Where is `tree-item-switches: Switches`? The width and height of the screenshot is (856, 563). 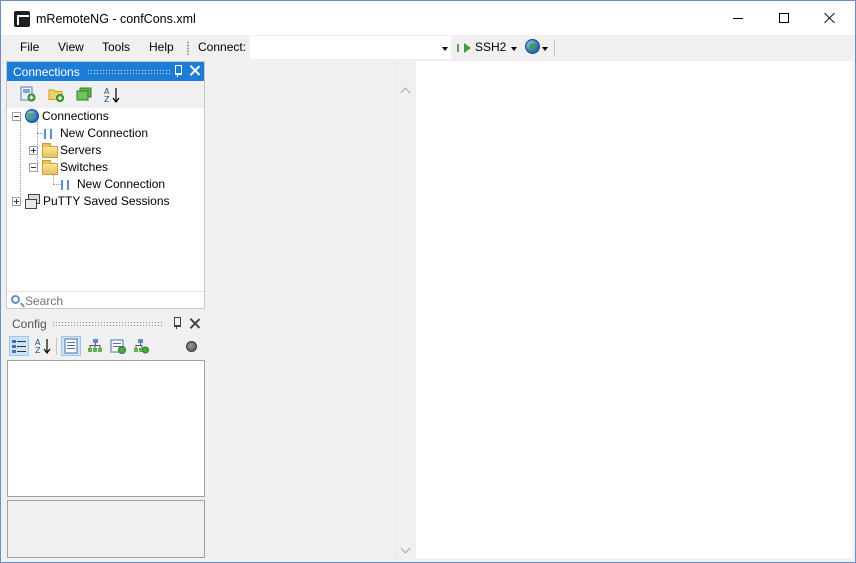 tree-item-switches: Switches is located at coordinates (105, 167).